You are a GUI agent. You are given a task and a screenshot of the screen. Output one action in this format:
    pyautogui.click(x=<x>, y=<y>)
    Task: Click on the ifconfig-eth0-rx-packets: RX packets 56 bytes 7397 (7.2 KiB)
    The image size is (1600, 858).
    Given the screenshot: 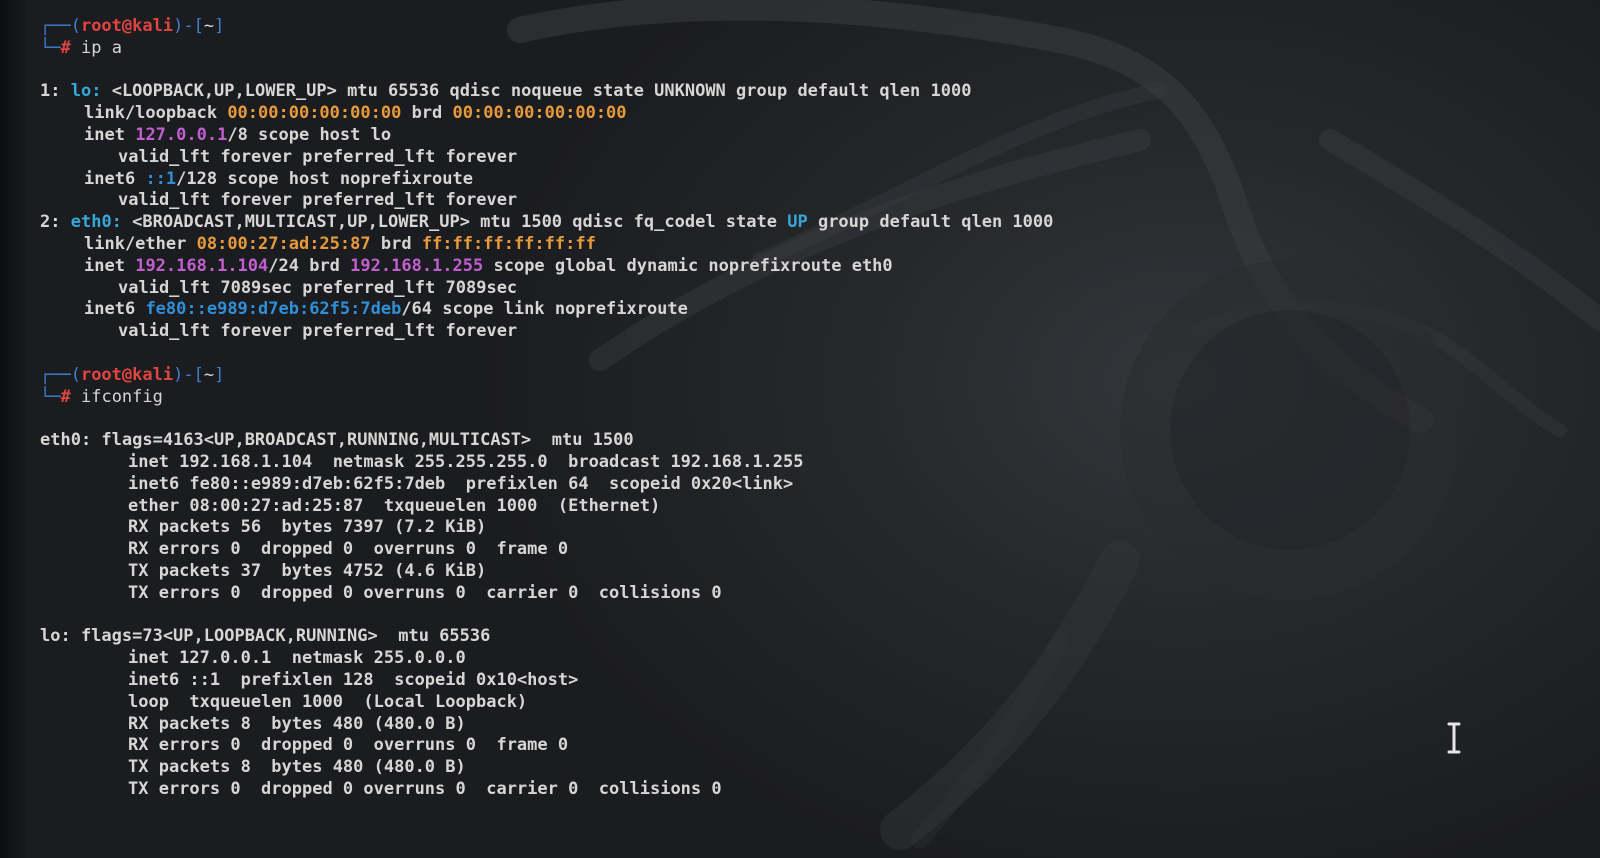 What is the action you would take?
    pyautogui.click(x=307, y=527)
    